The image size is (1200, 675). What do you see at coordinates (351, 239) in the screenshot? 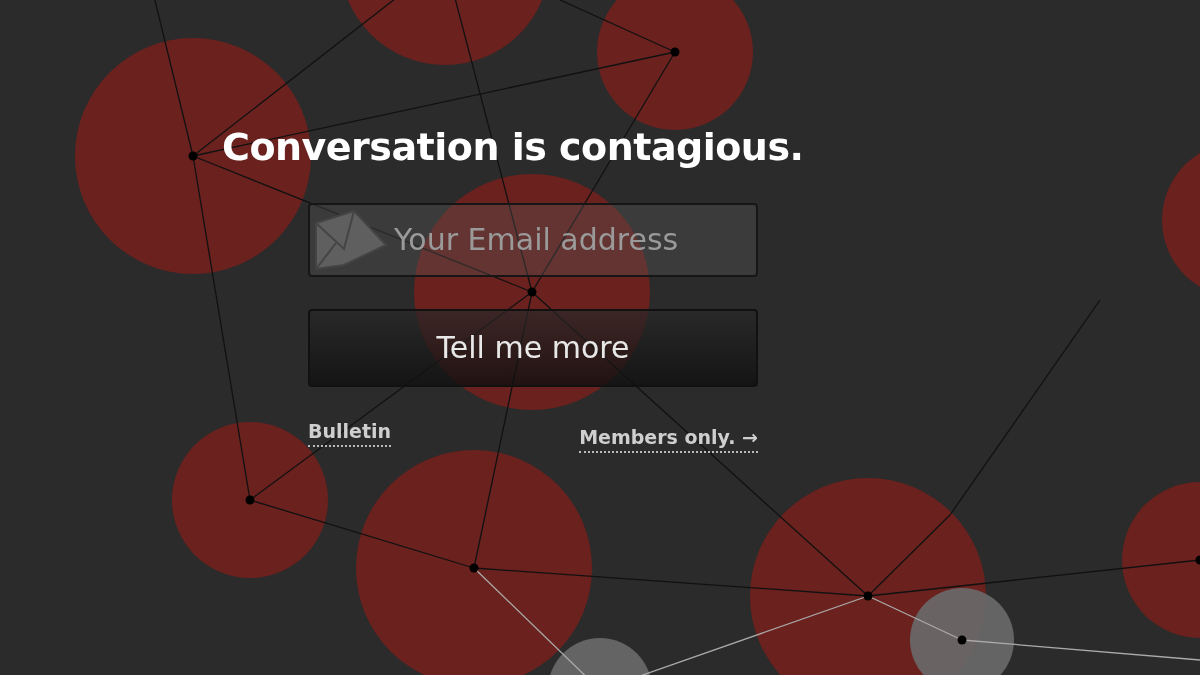
I see `envelope-icon` at bounding box center [351, 239].